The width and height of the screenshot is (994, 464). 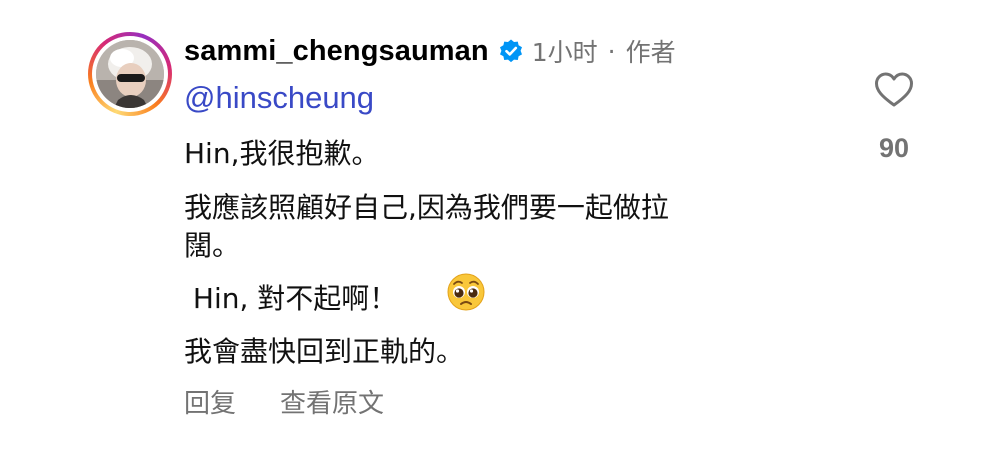 I want to click on avatar, so click(x=130, y=74).